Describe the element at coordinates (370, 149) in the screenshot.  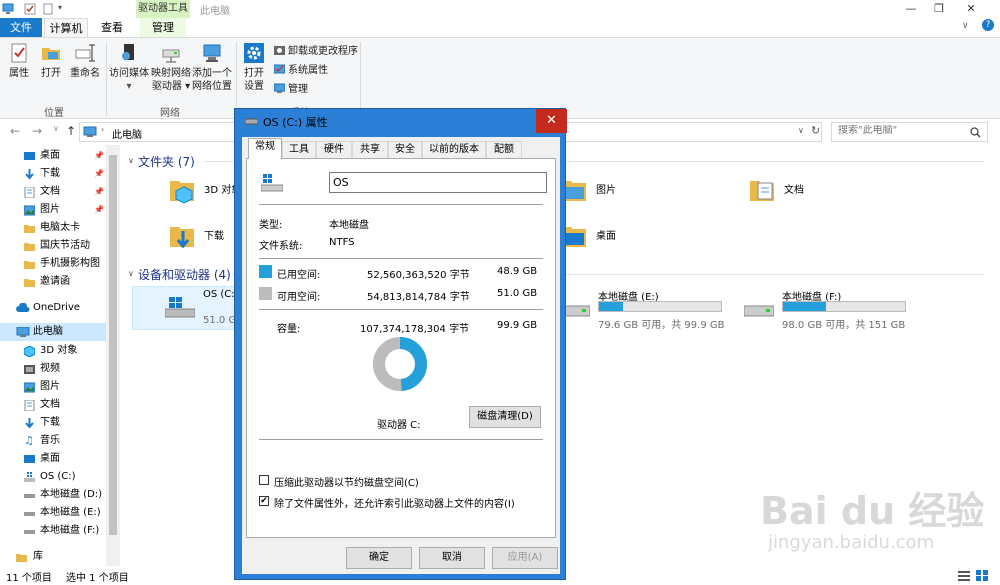
I see `tab-sharing: 共享` at that location.